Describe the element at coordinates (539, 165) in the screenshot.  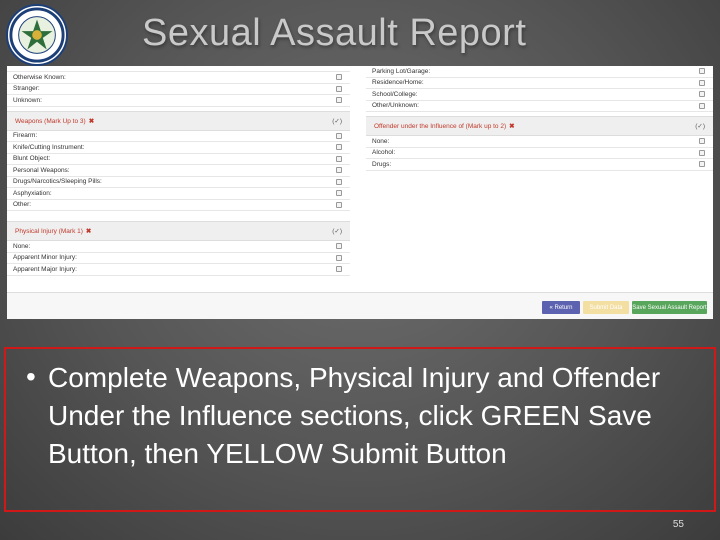
I see `list-item: Drugs:` at that location.